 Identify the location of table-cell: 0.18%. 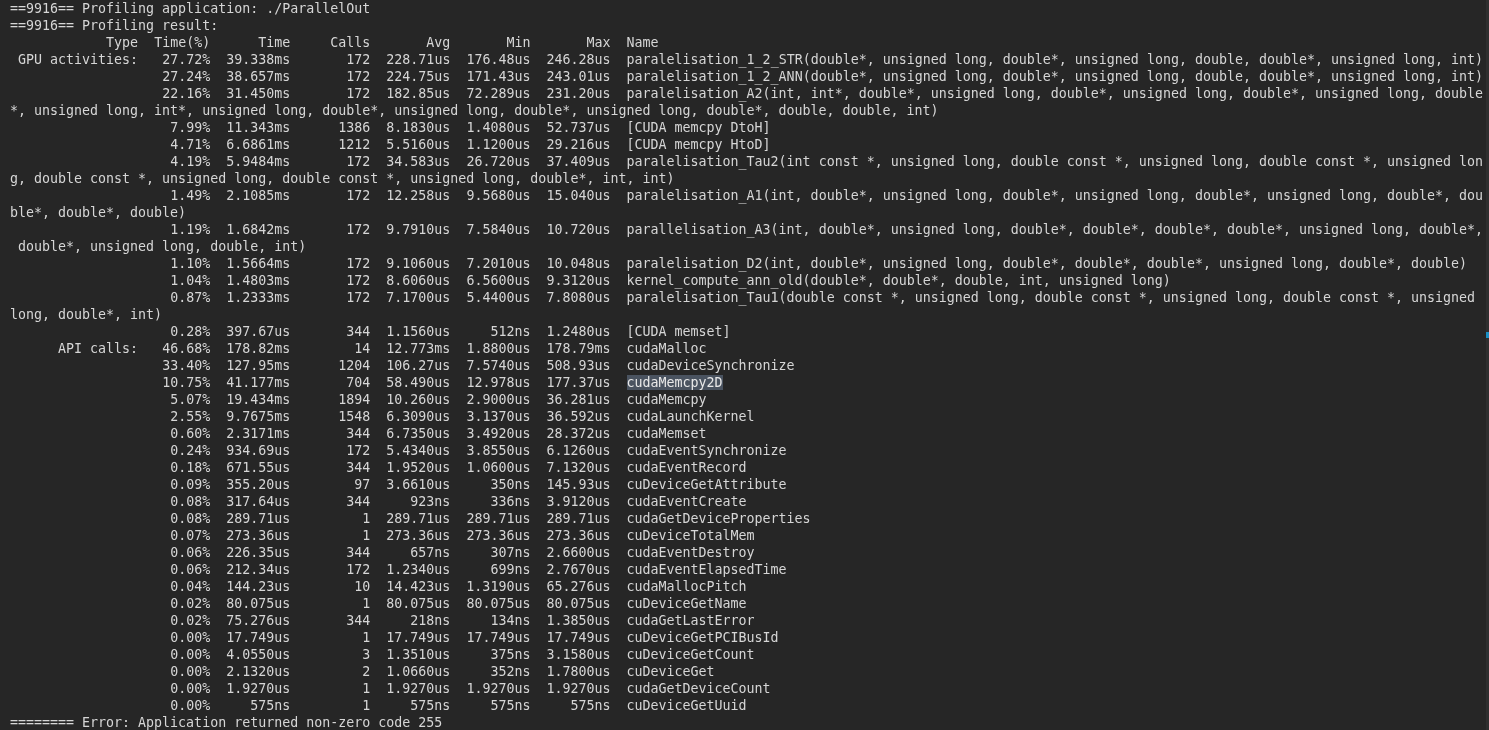
(190, 467).